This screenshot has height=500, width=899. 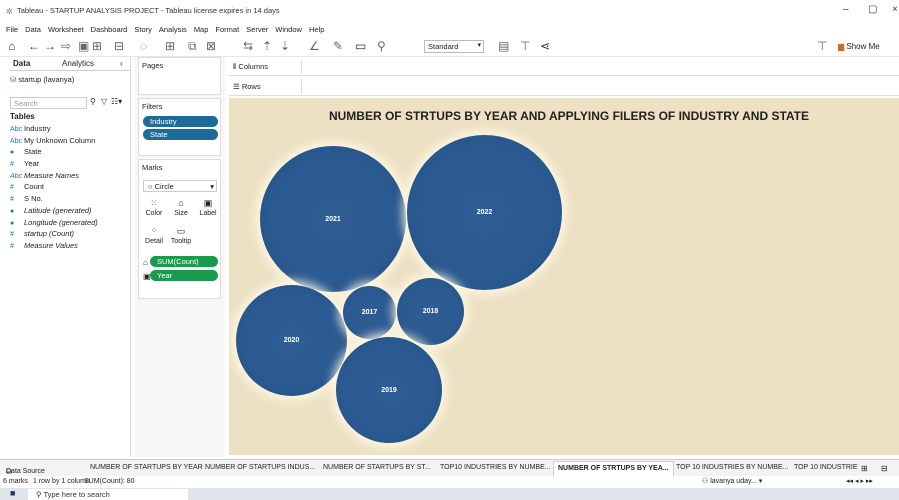 What do you see at coordinates (180, 186) in the screenshot?
I see `mark-type-select: ○ Circle ▾` at bounding box center [180, 186].